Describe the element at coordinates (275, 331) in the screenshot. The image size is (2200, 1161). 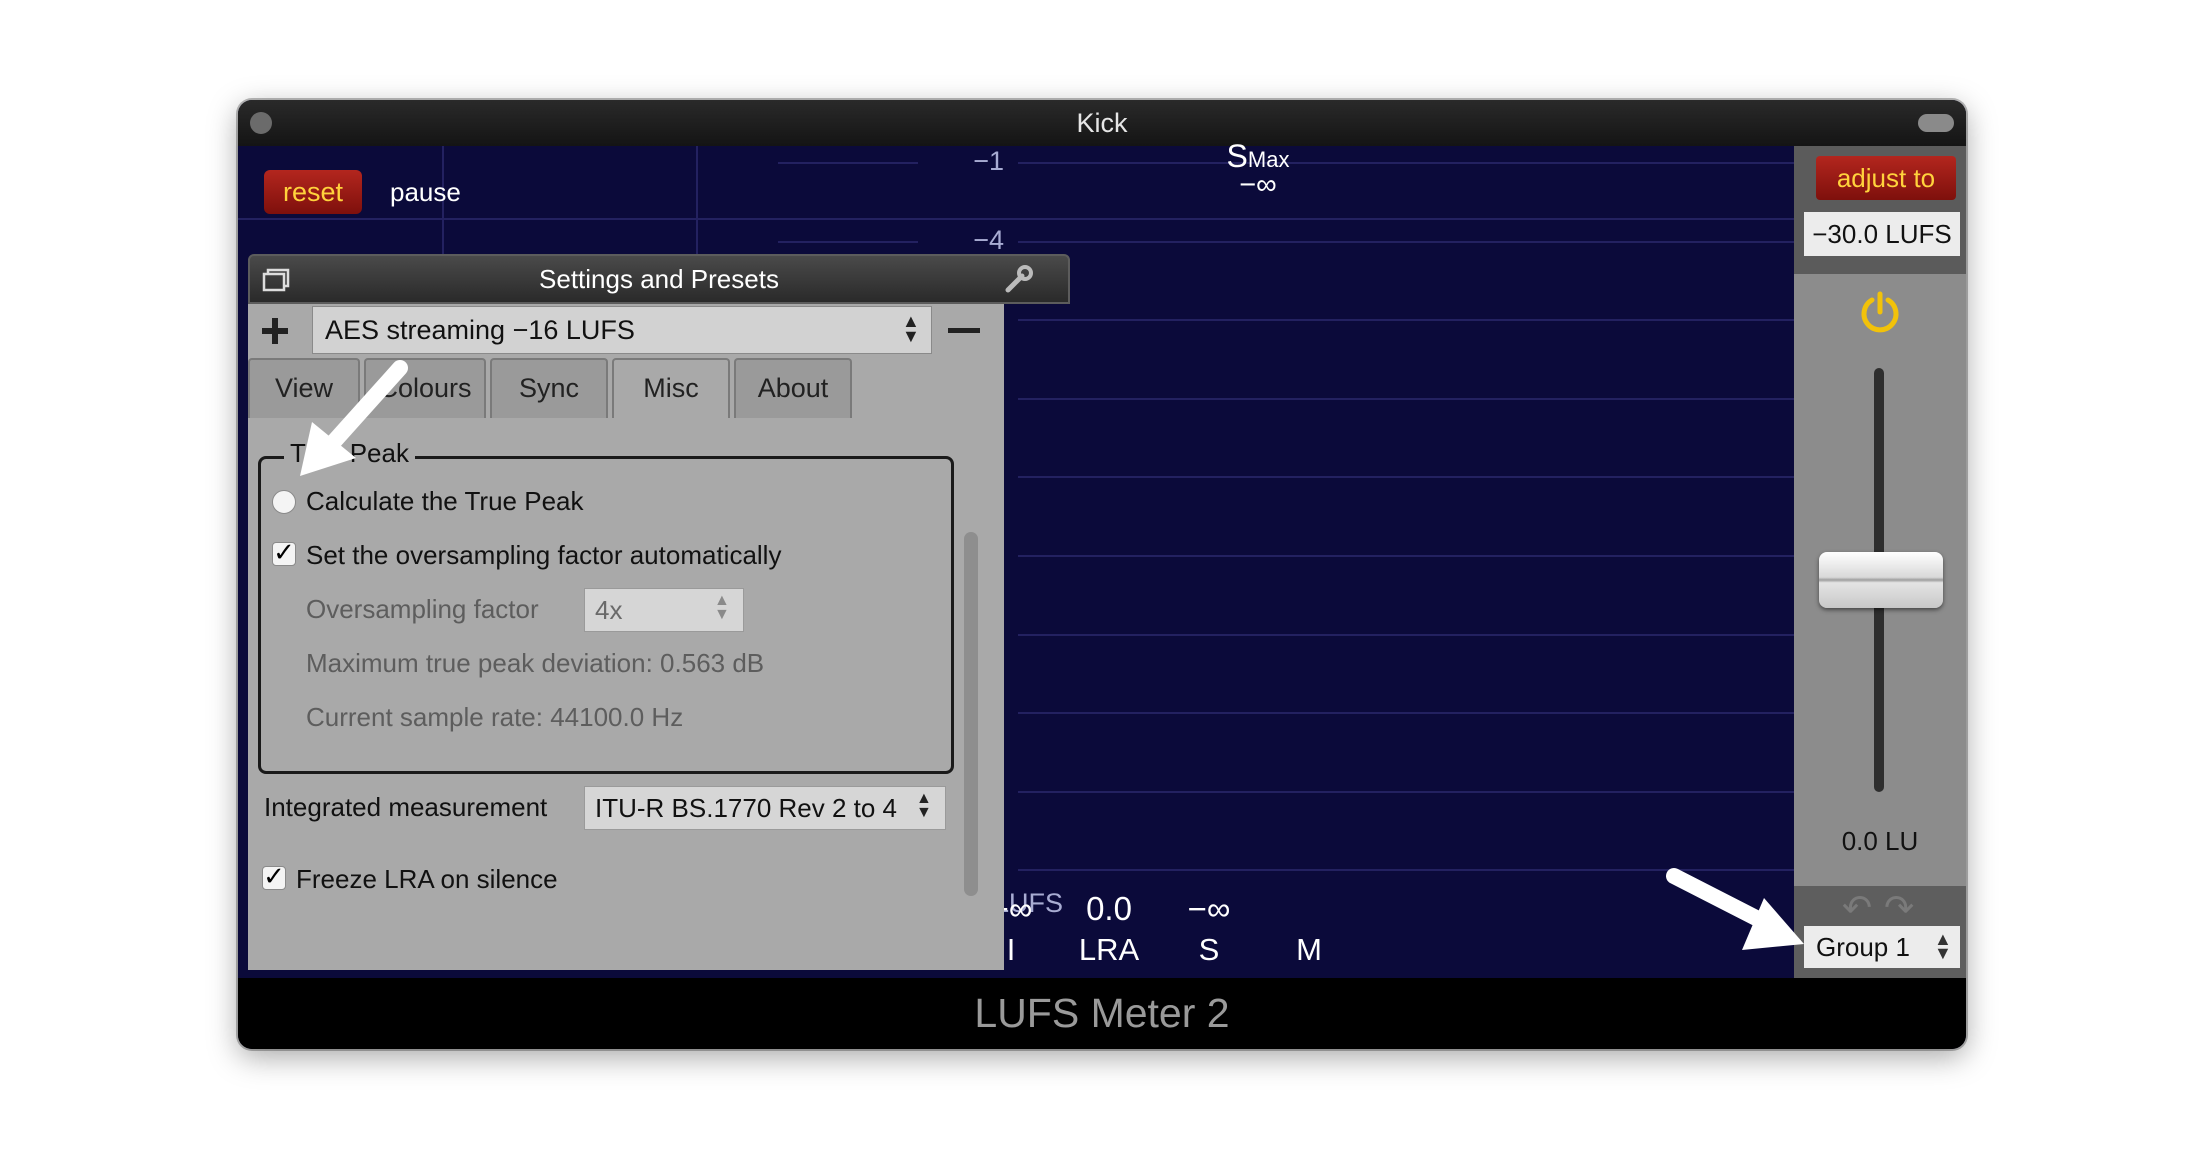
I see `add-preset-icon` at that location.